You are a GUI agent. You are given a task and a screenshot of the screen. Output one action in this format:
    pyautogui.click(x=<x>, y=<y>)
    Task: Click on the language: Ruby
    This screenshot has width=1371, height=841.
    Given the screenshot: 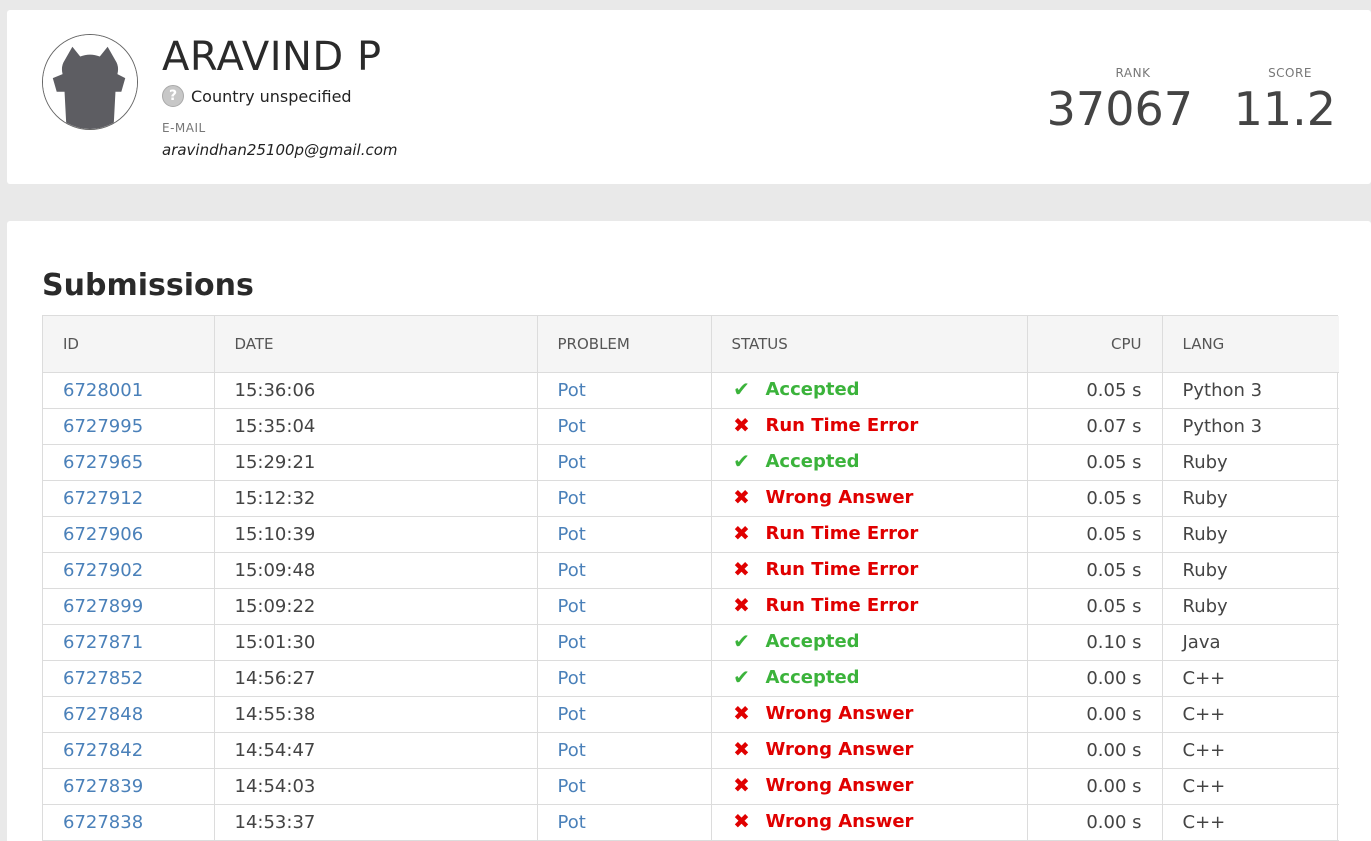 What is the action you would take?
    pyautogui.click(x=1250, y=570)
    